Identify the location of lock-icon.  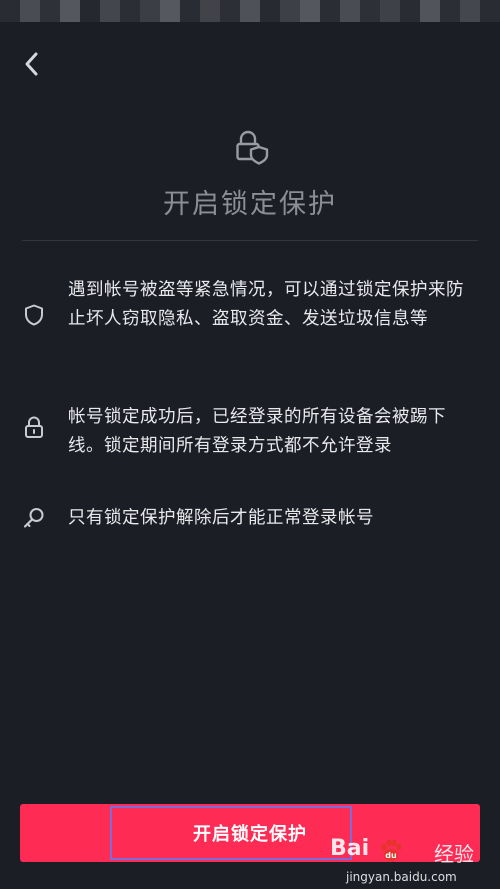
(34, 427).